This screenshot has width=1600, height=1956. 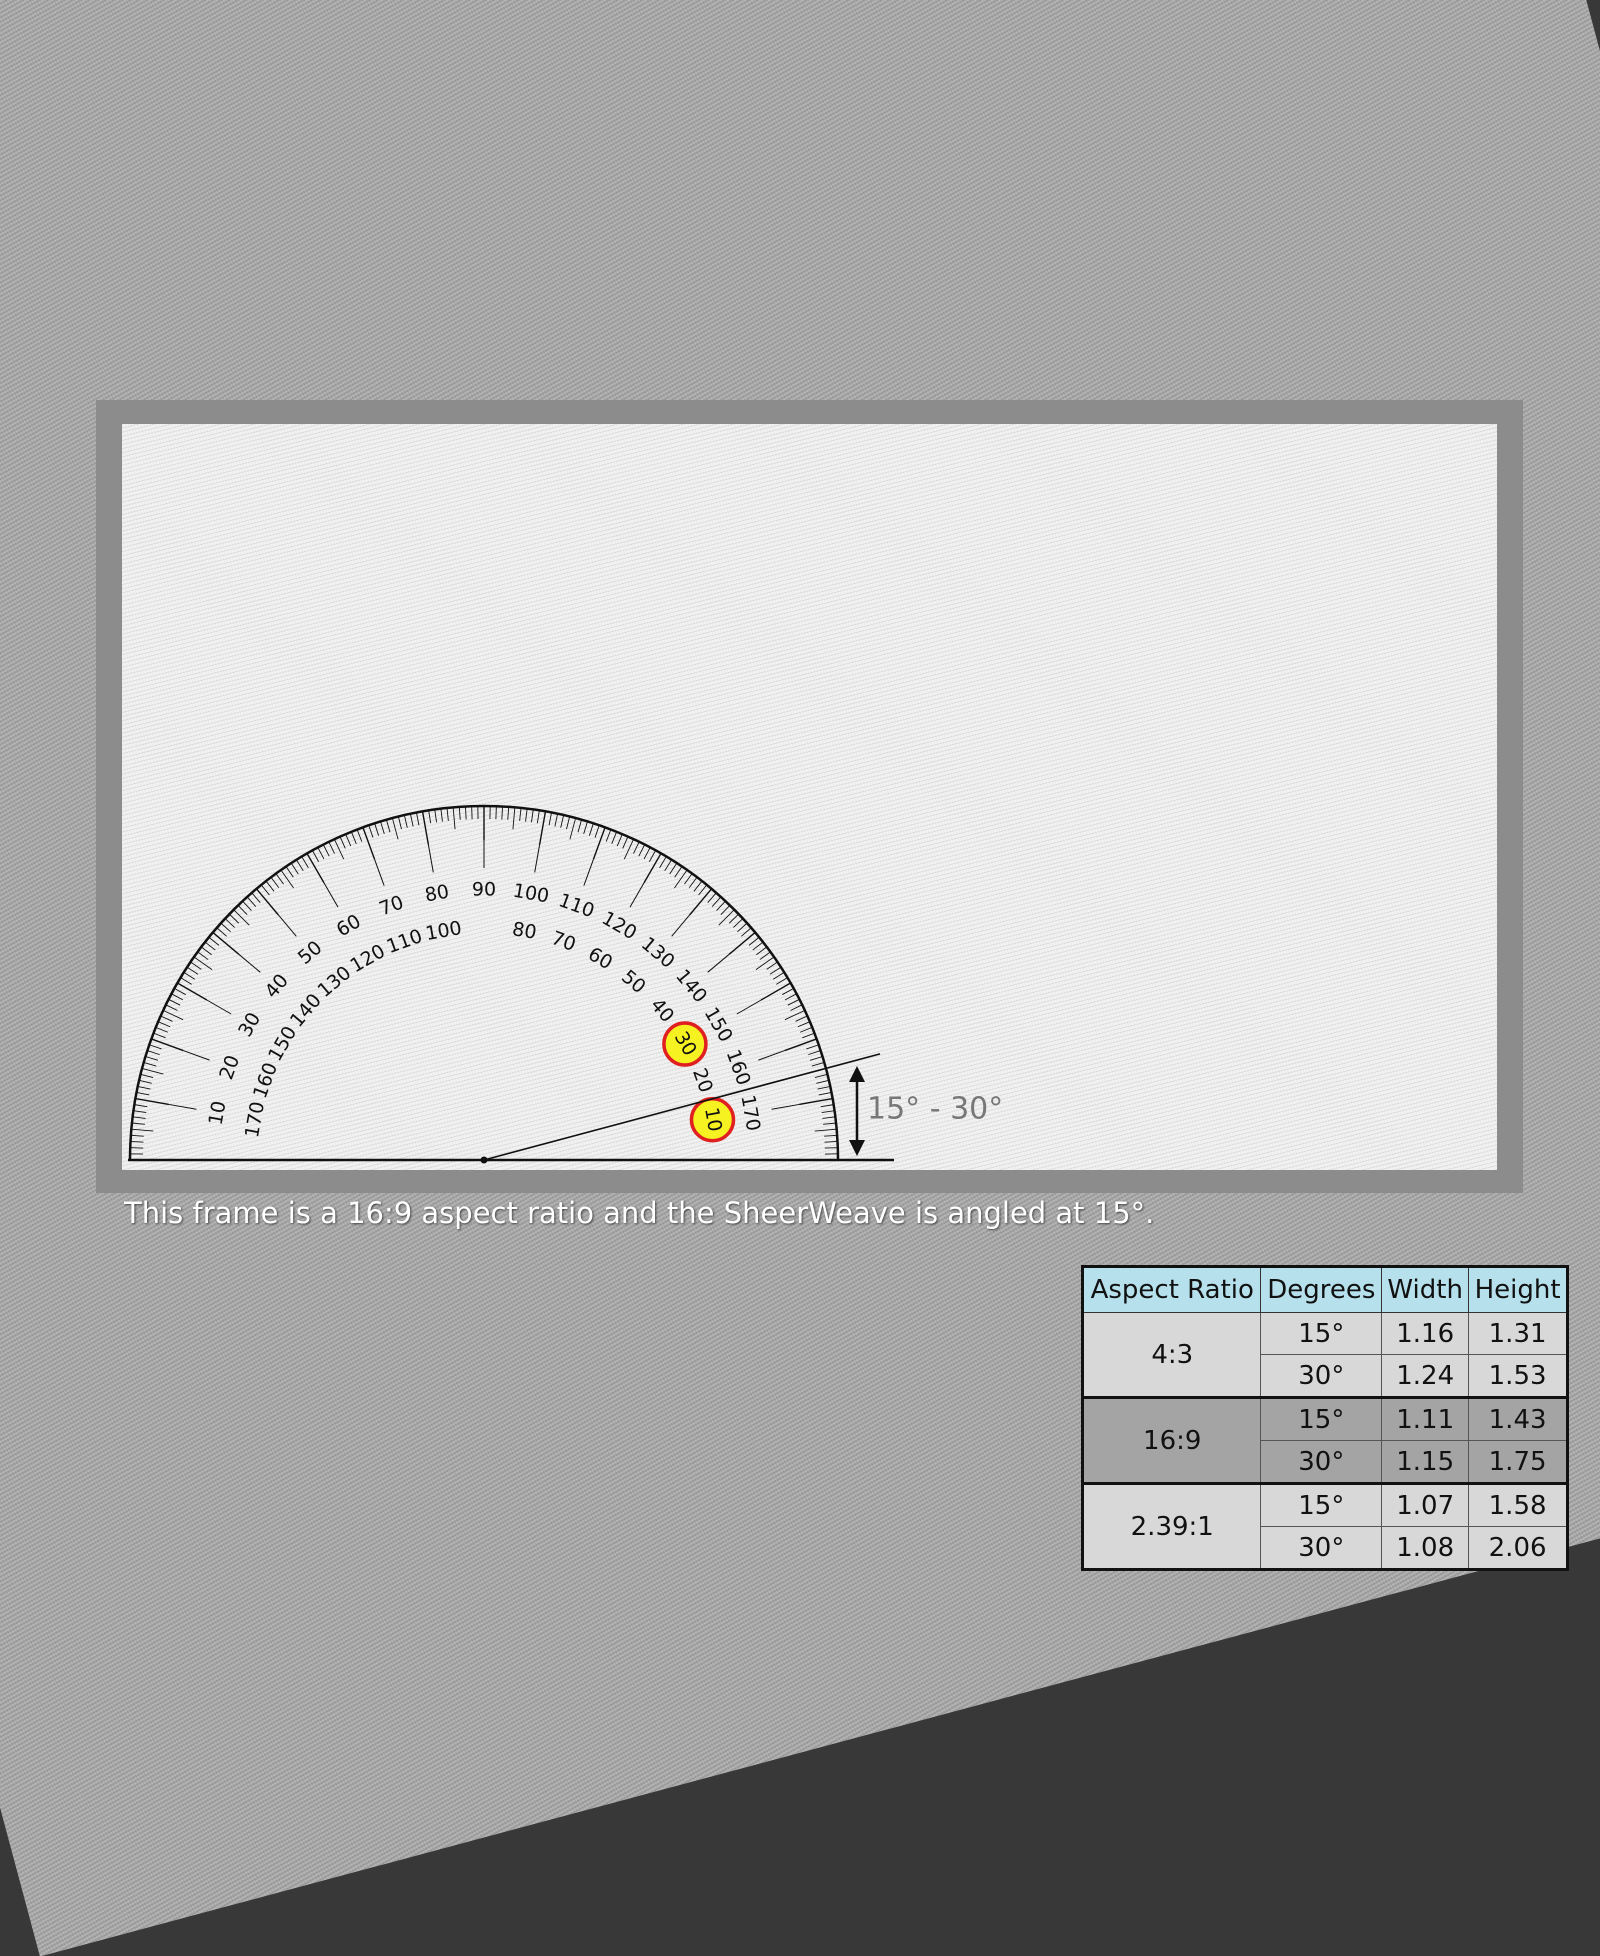 What do you see at coordinates (1325, 1290) in the screenshot?
I see `table-header-row: Aspect Ratio Degrees Width Height` at bounding box center [1325, 1290].